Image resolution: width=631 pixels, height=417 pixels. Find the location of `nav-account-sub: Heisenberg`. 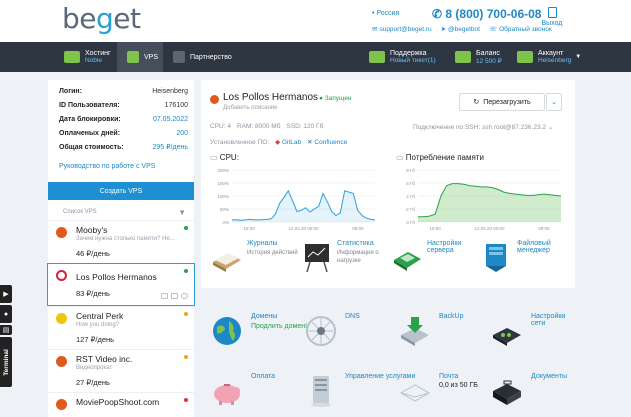

nav-account-sub: Heisenberg is located at coordinates (555, 60).